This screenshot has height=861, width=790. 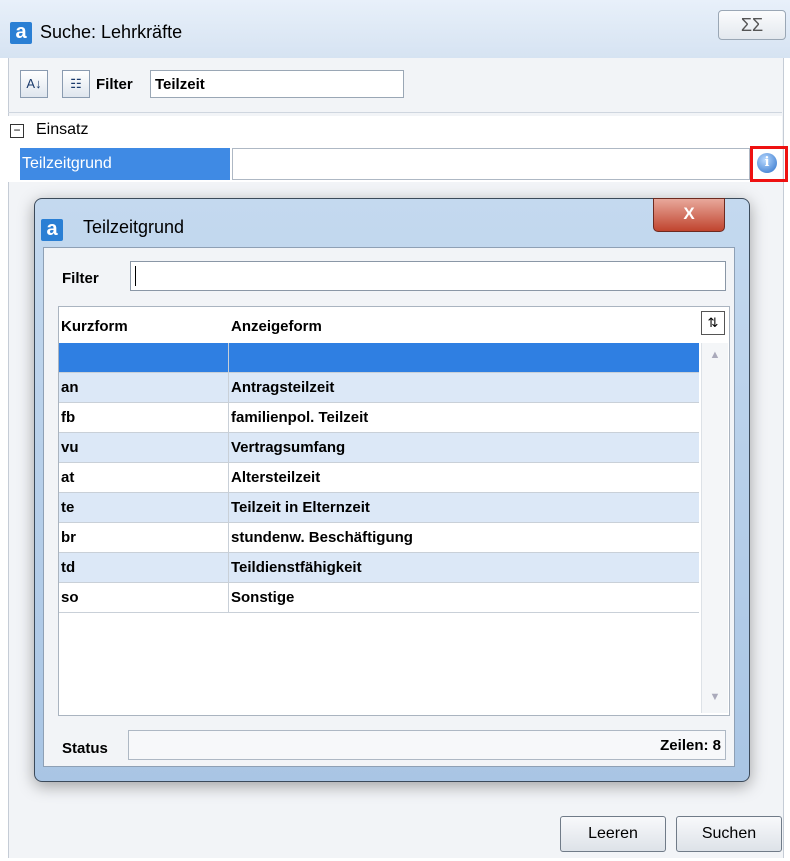 What do you see at coordinates (135, 276) in the screenshot?
I see `text-caret` at bounding box center [135, 276].